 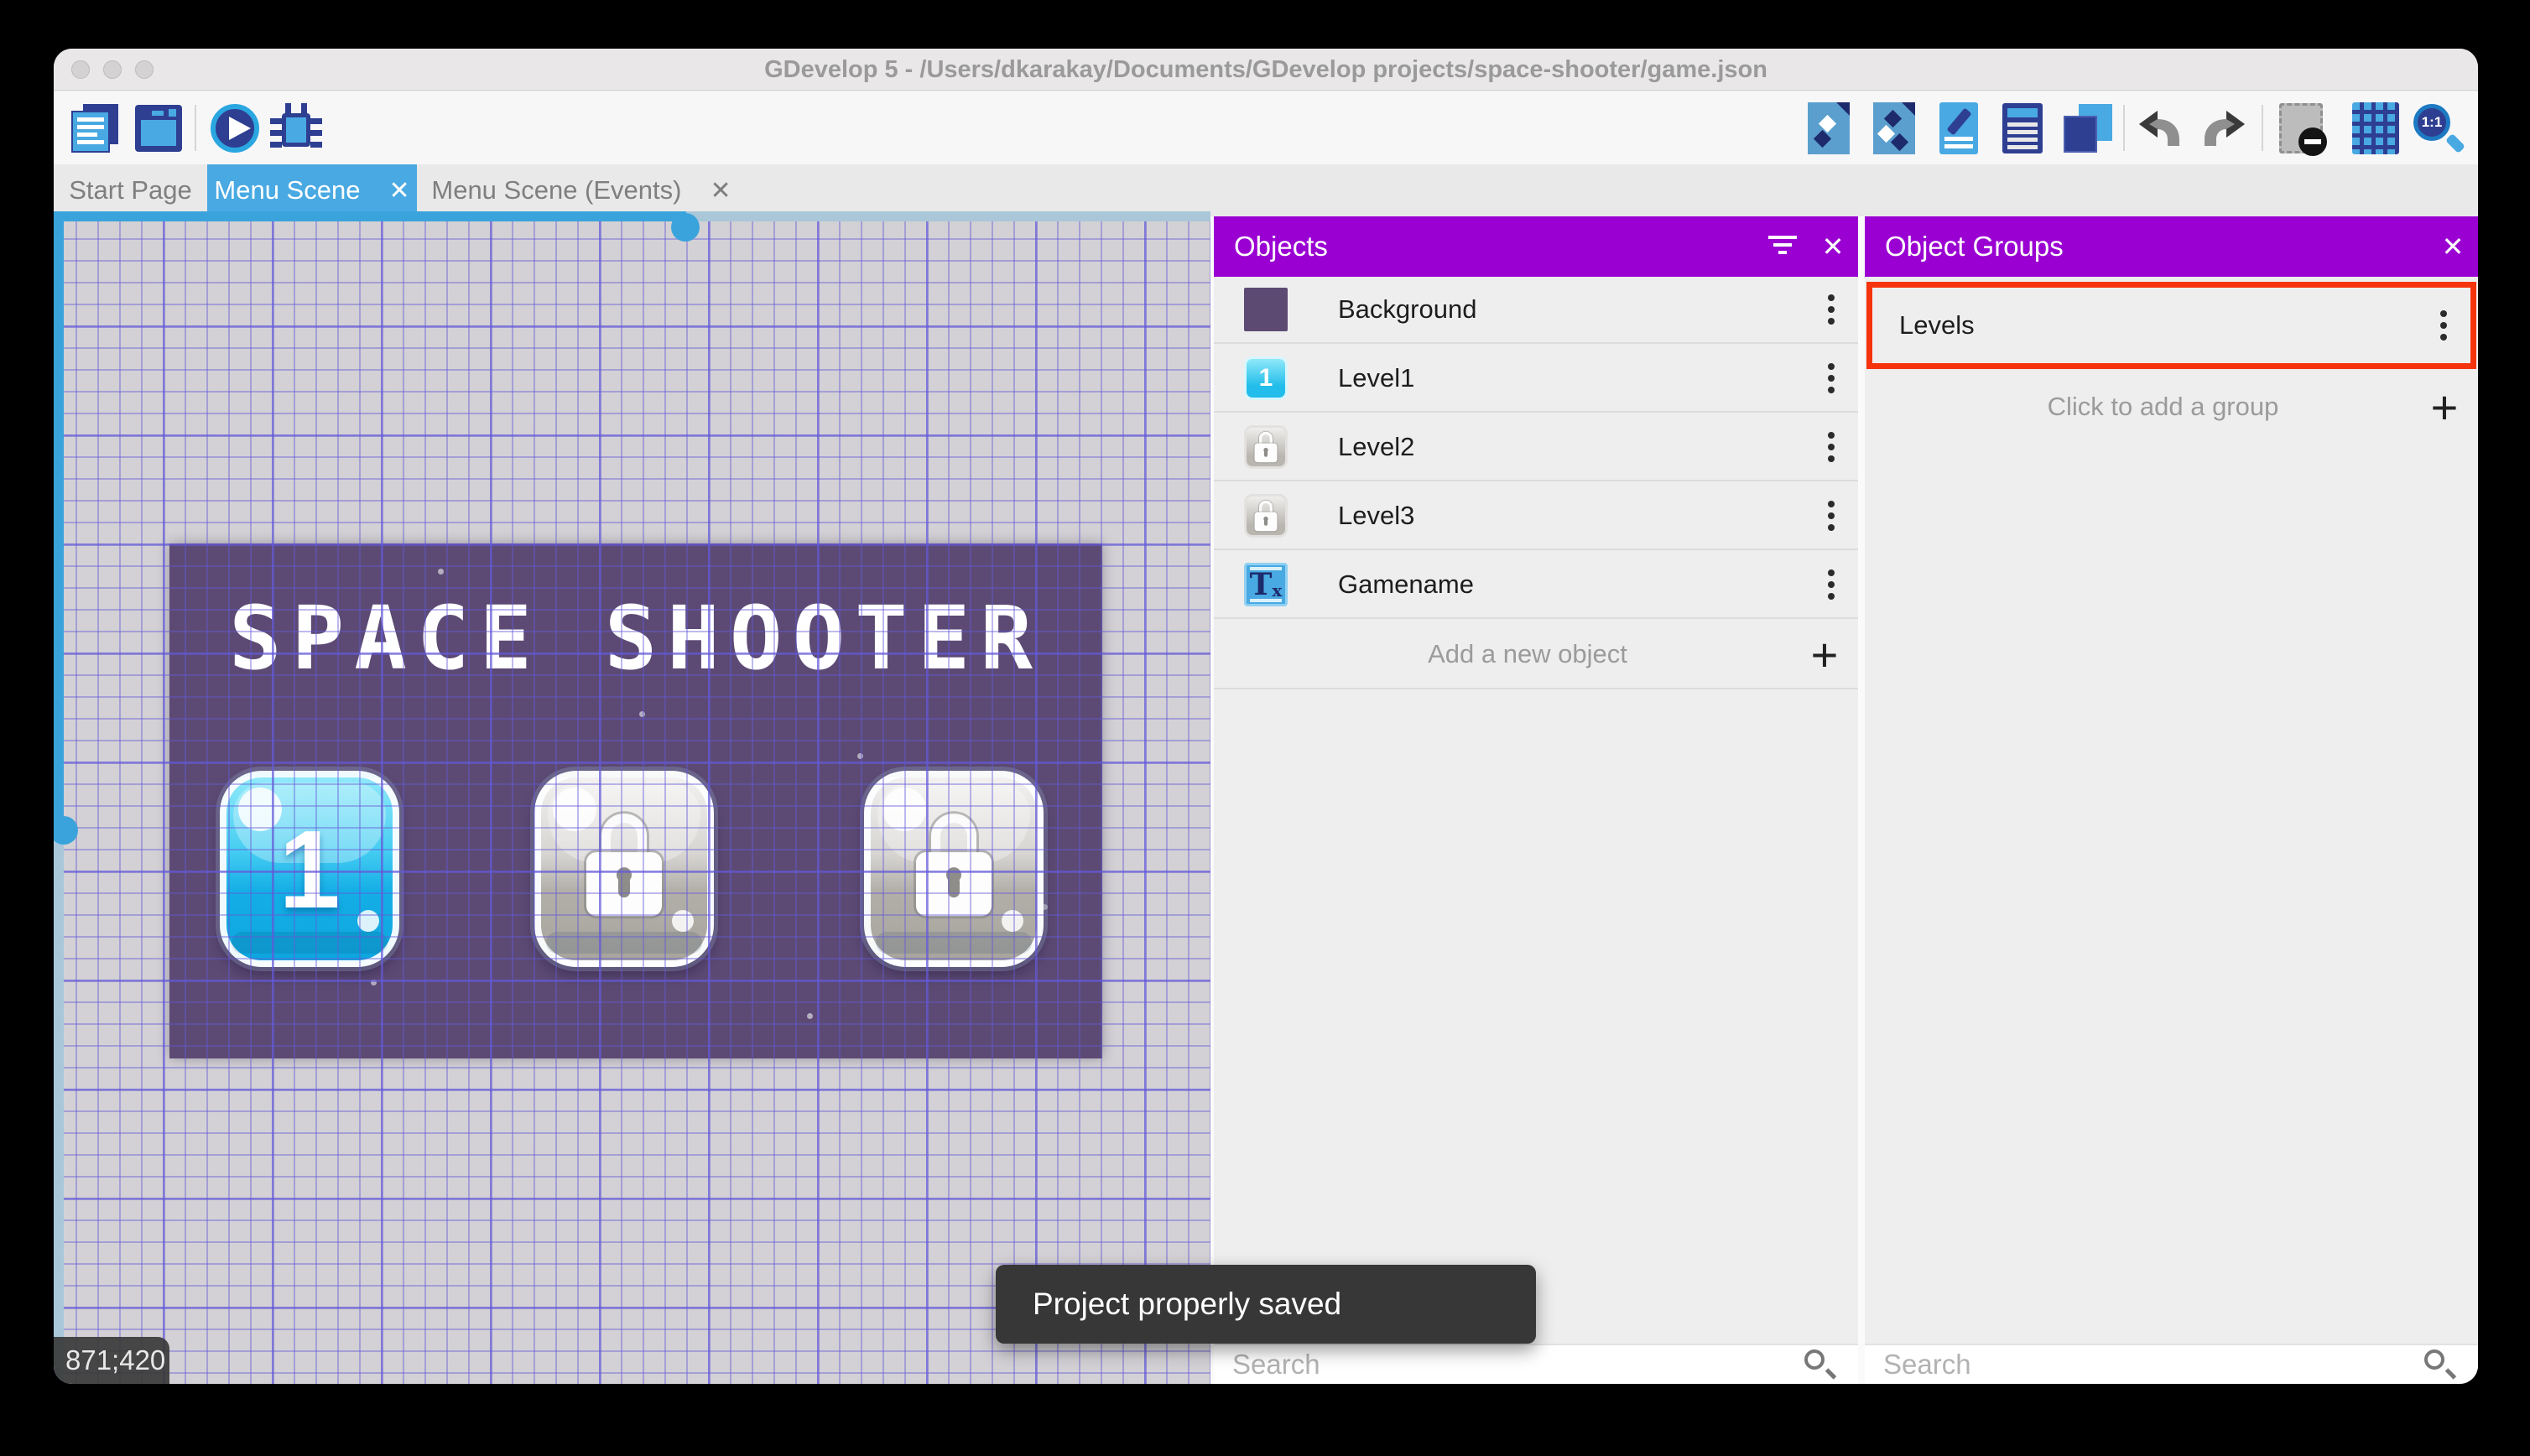 What do you see at coordinates (685, 227) in the screenshot?
I see `horizontal-scroll-handle` at bounding box center [685, 227].